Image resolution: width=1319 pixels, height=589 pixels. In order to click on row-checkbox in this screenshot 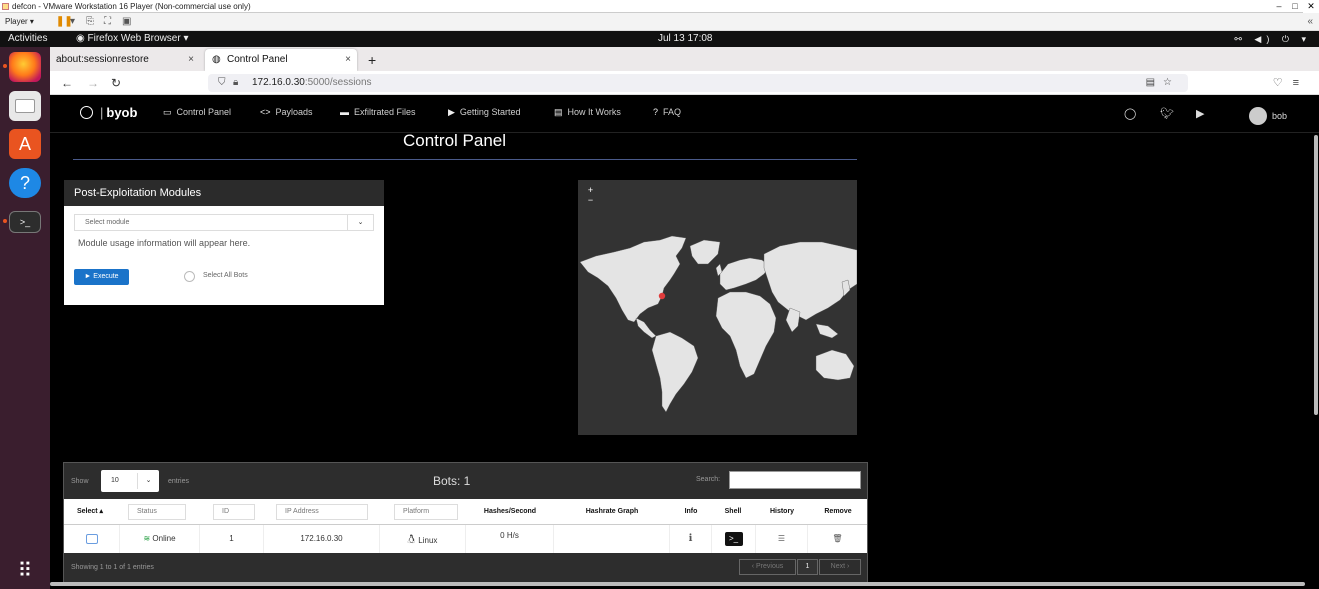, I will do `click(91, 538)`.